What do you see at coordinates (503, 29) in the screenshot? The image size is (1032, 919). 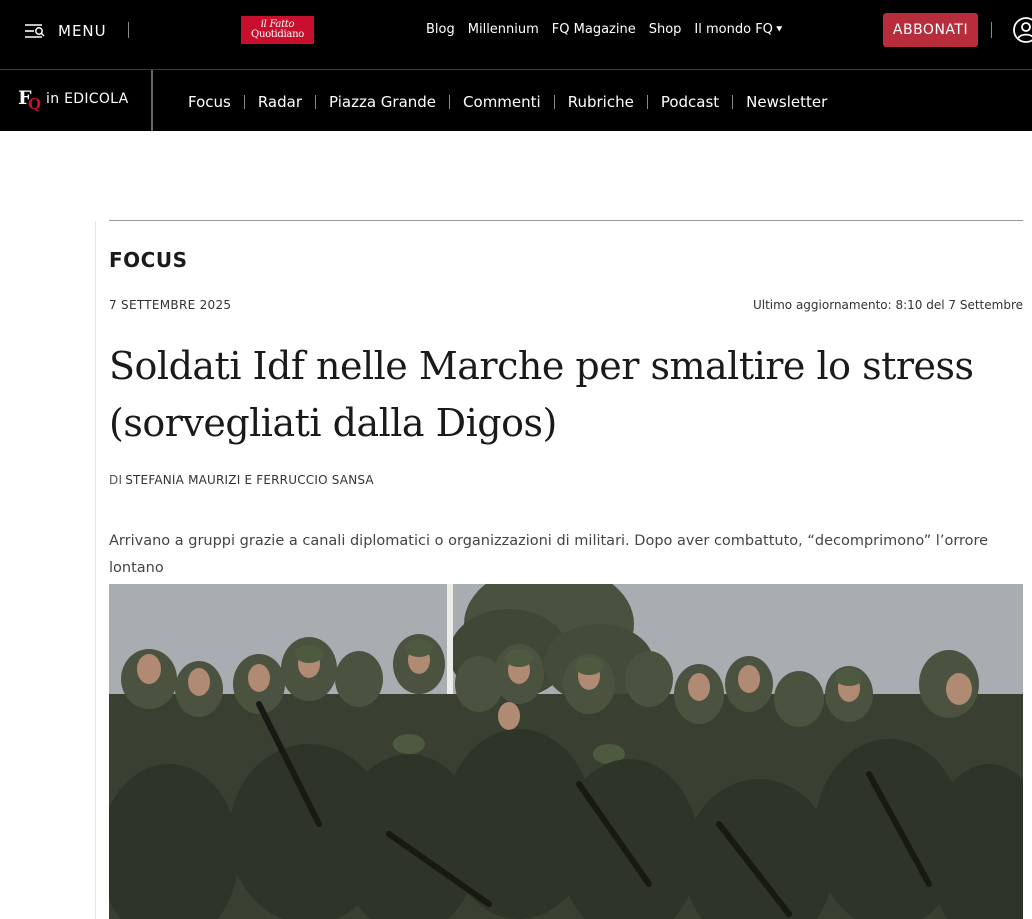 I see `top-link-millennium: Millennium` at bounding box center [503, 29].